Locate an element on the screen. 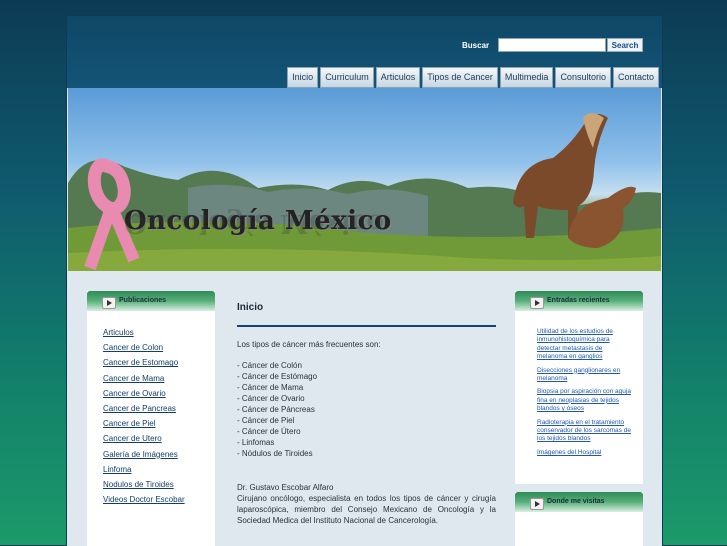  list-item: - Nódulos de Tiroides is located at coordinates (275, 453).